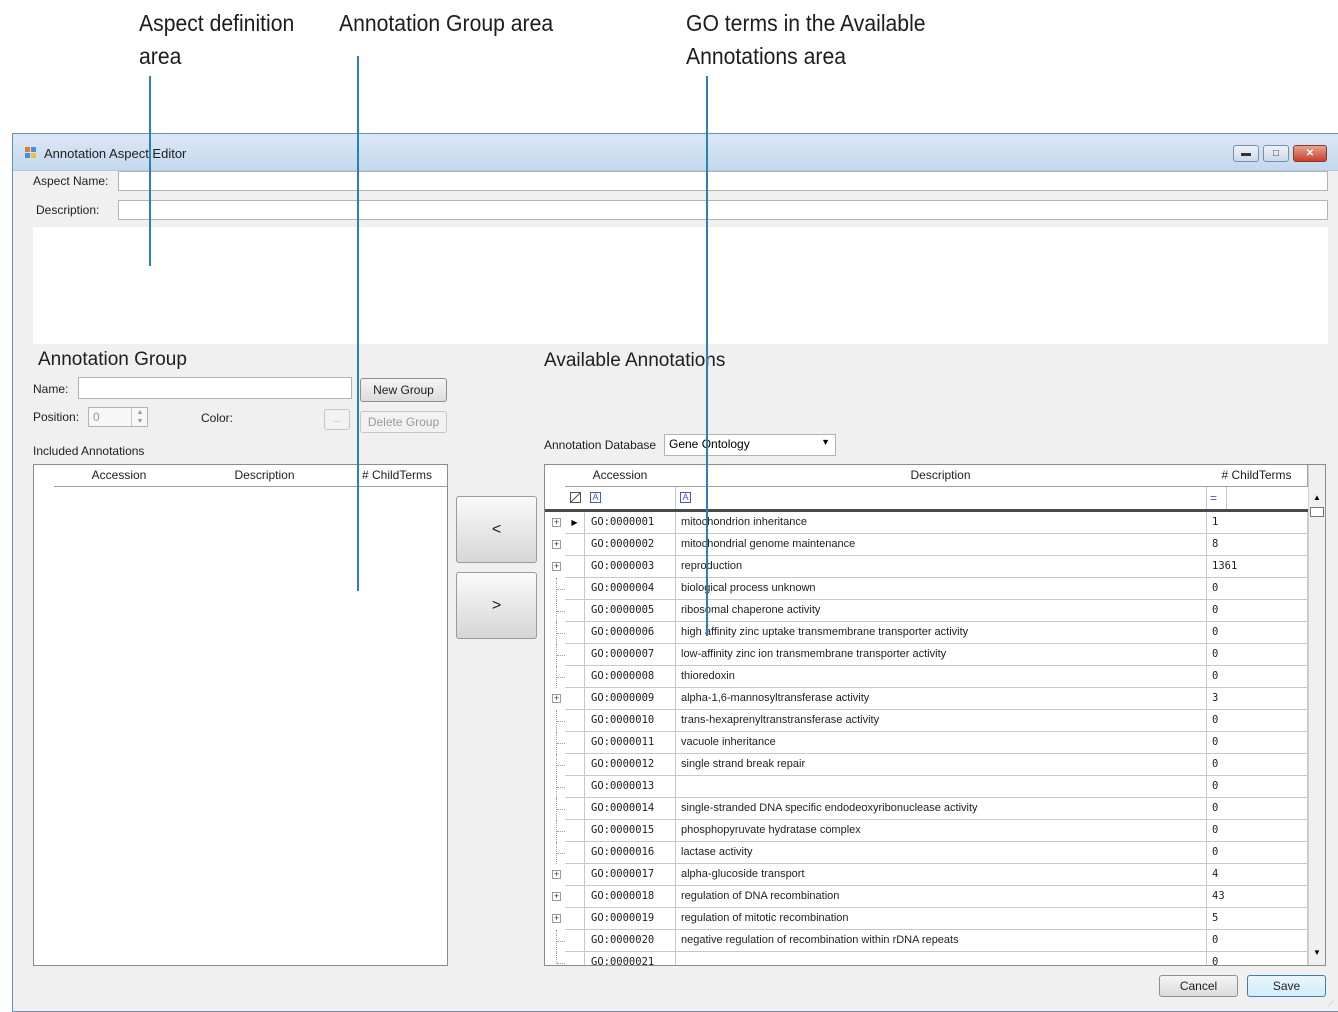 The image size is (1338, 1012). I want to click on table-row: GO:0000013 0, so click(935, 787).